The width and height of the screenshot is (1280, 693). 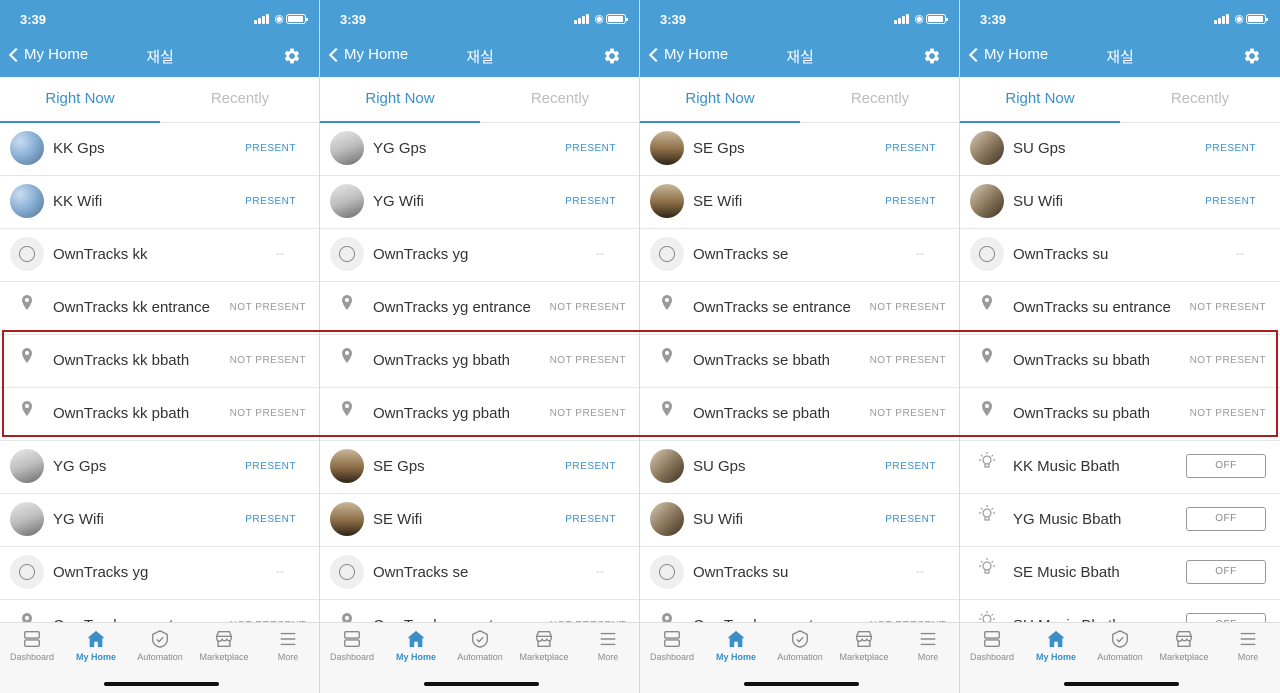 I want to click on list-item: KK Wifi PRESENT, so click(x=159, y=202).